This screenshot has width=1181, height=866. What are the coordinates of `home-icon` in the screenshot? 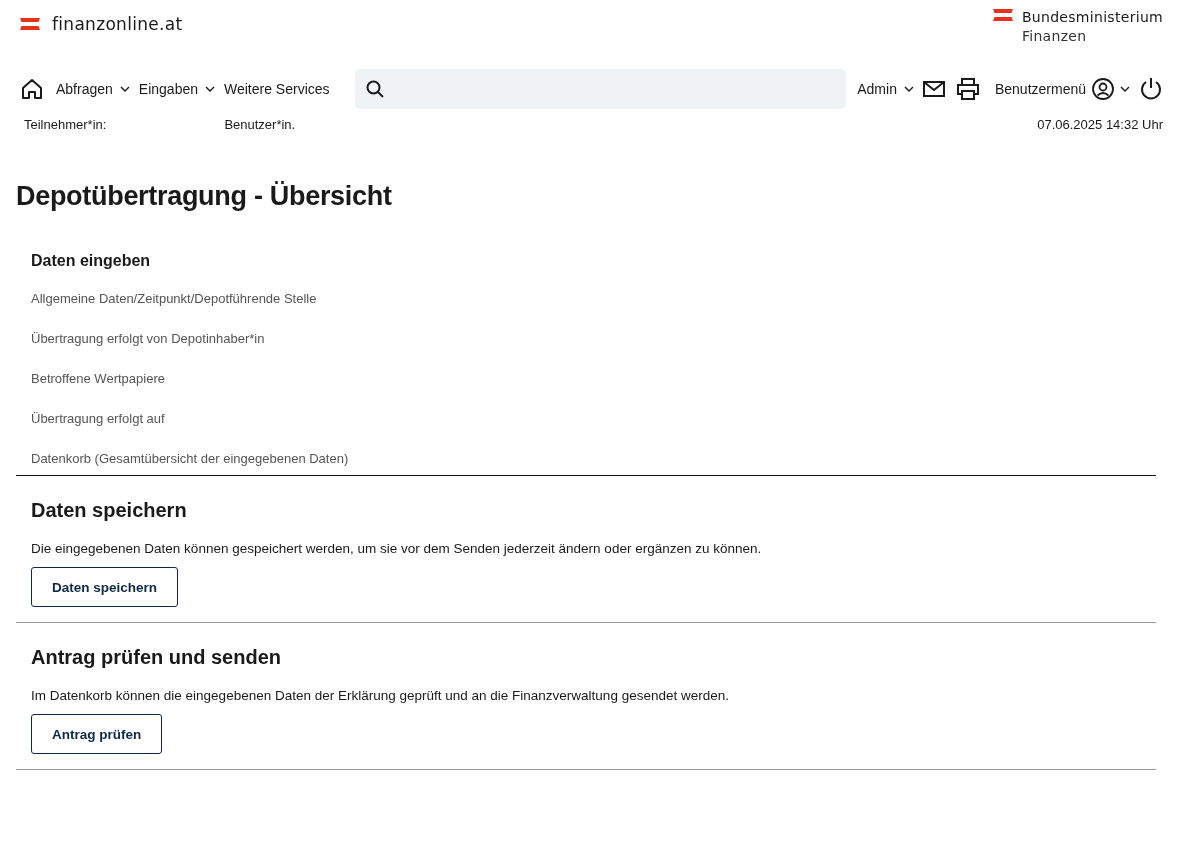 It's located at (32, 89).